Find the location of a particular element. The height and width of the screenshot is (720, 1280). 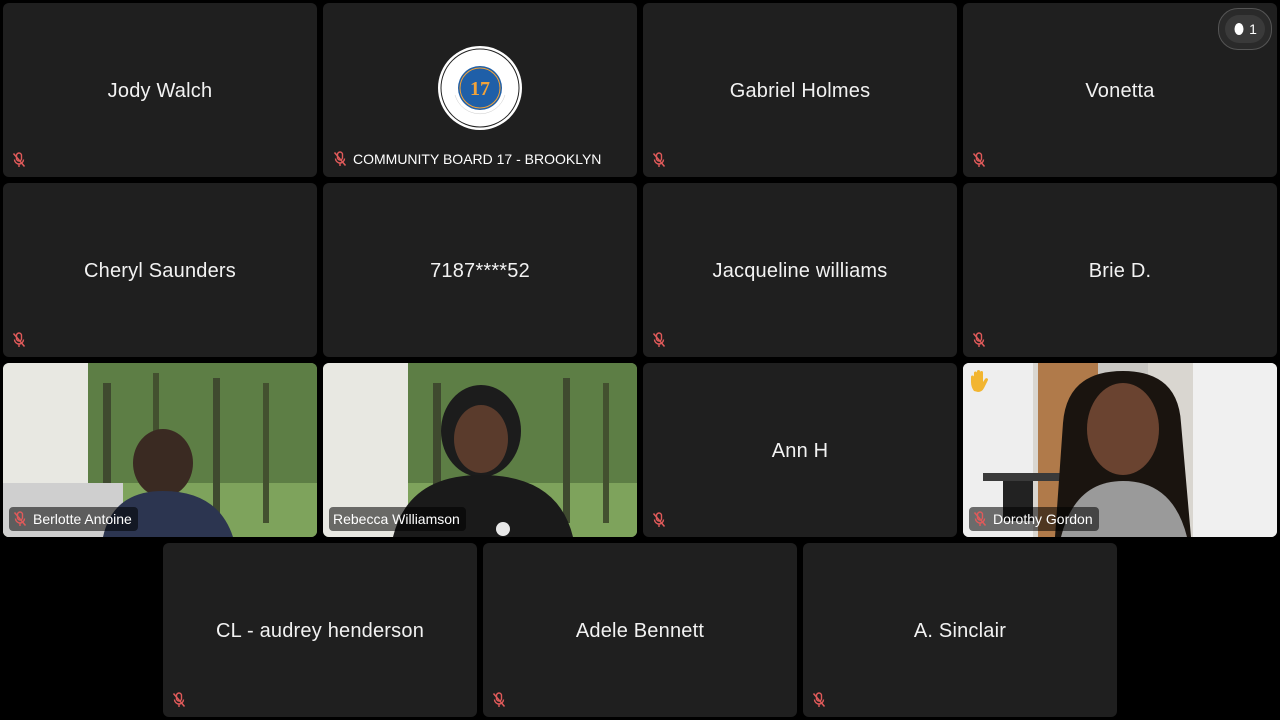

participant-tile-gabriel-holmes: Gabriel Holmes is located at coordinates (800, 90).